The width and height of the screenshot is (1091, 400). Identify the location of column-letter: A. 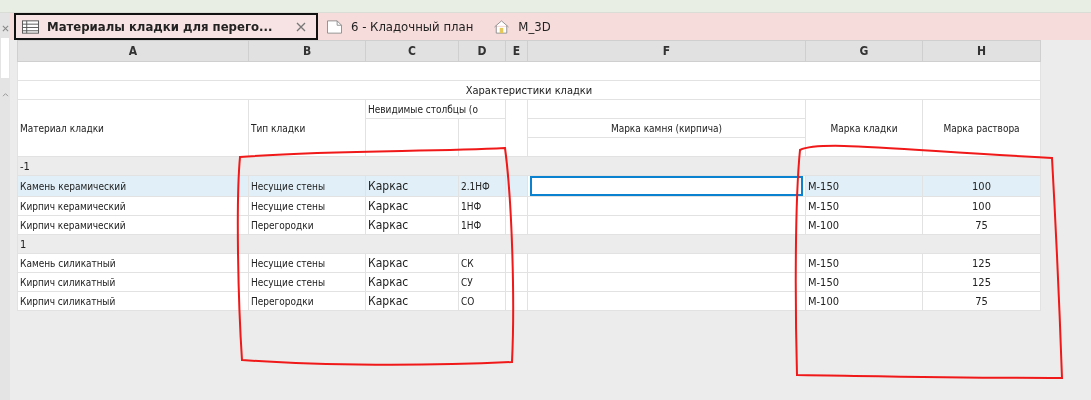
(133, 51).